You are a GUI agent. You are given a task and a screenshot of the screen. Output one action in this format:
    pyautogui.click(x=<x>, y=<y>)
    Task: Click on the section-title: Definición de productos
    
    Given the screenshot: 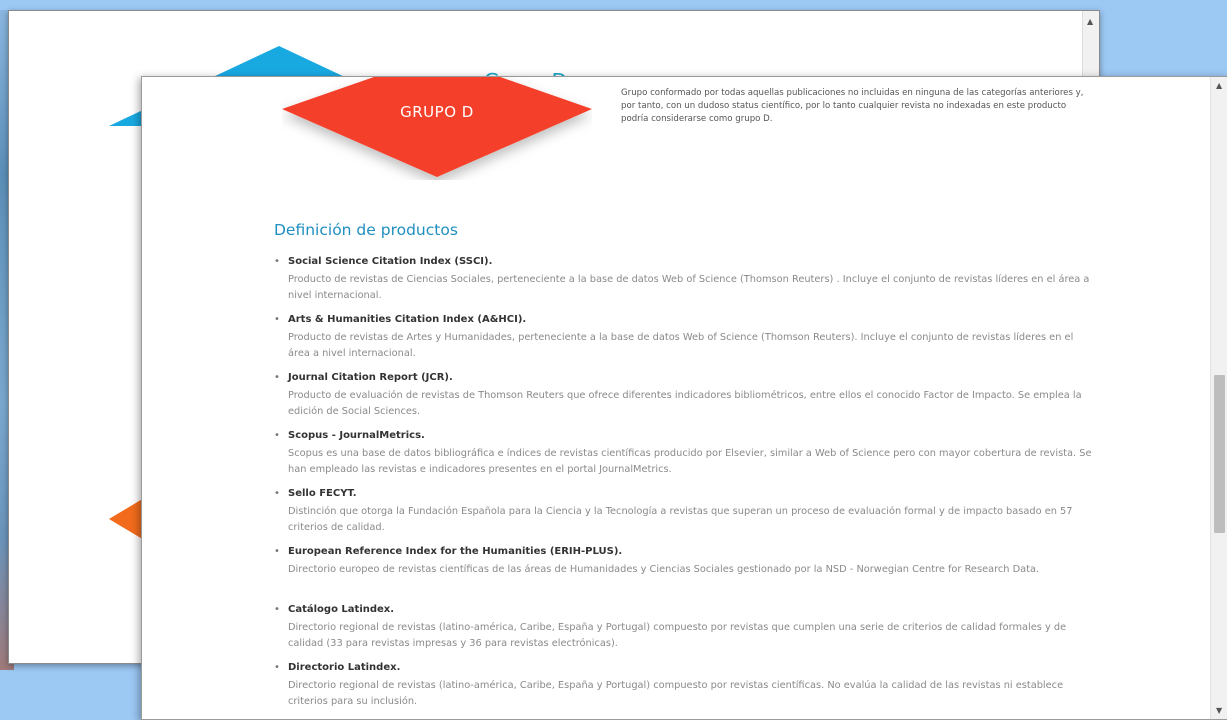 What is the action you would take?
    pyautogui.click(x=366, y=230)
    